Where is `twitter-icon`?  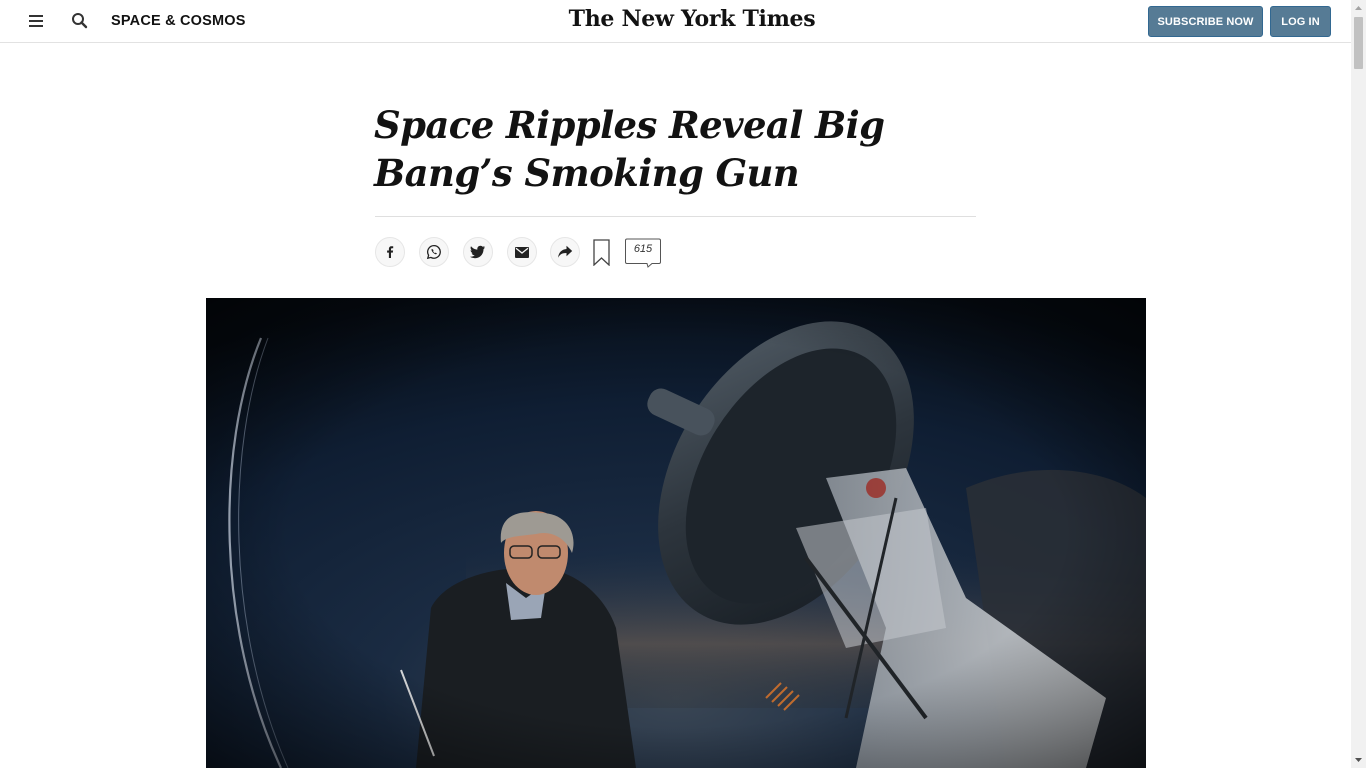
twitter-icon is located at coordinates (478, 252).